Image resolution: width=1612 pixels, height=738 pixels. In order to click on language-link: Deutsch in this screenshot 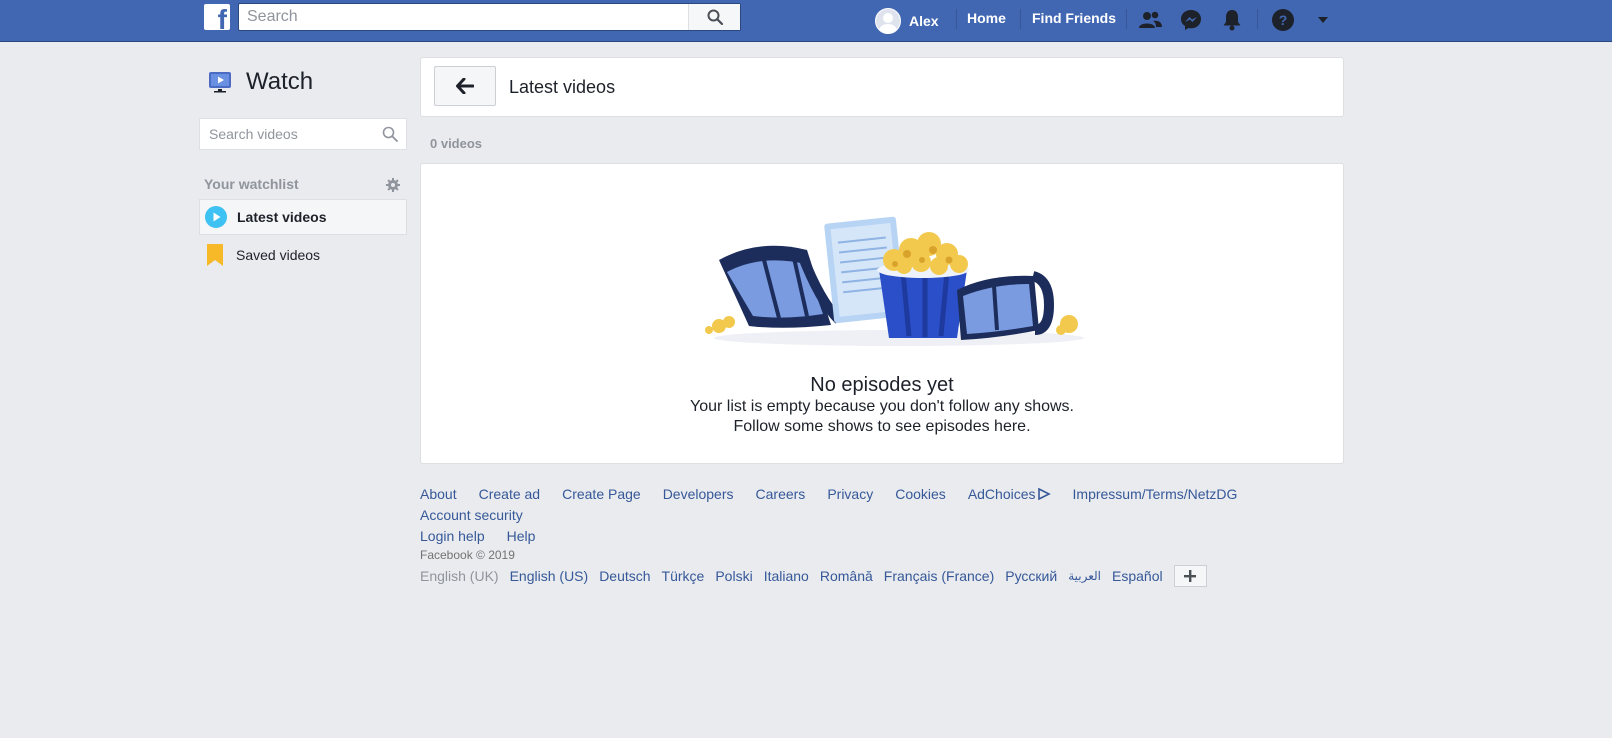, I will do `click(624, 576)`.